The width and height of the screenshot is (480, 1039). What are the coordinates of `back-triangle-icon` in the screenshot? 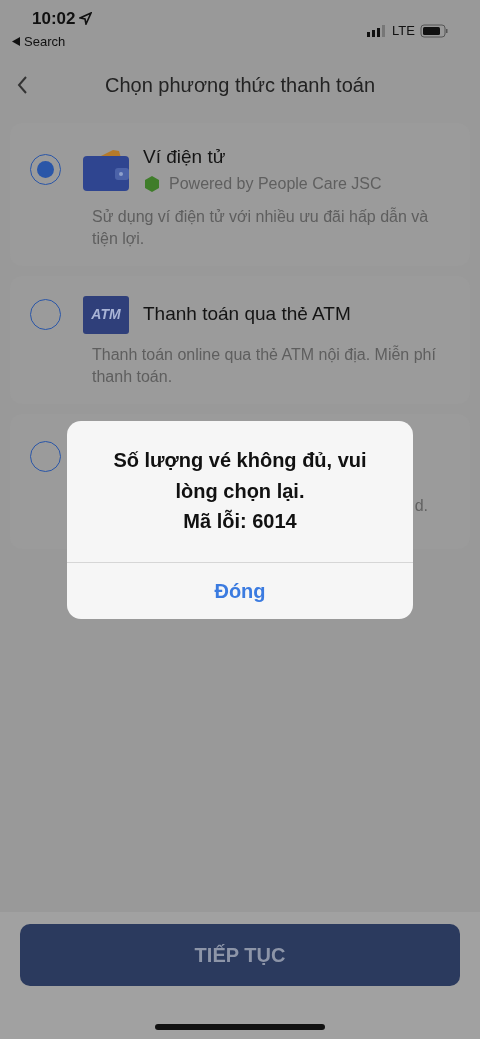 It's located at (16, 41).